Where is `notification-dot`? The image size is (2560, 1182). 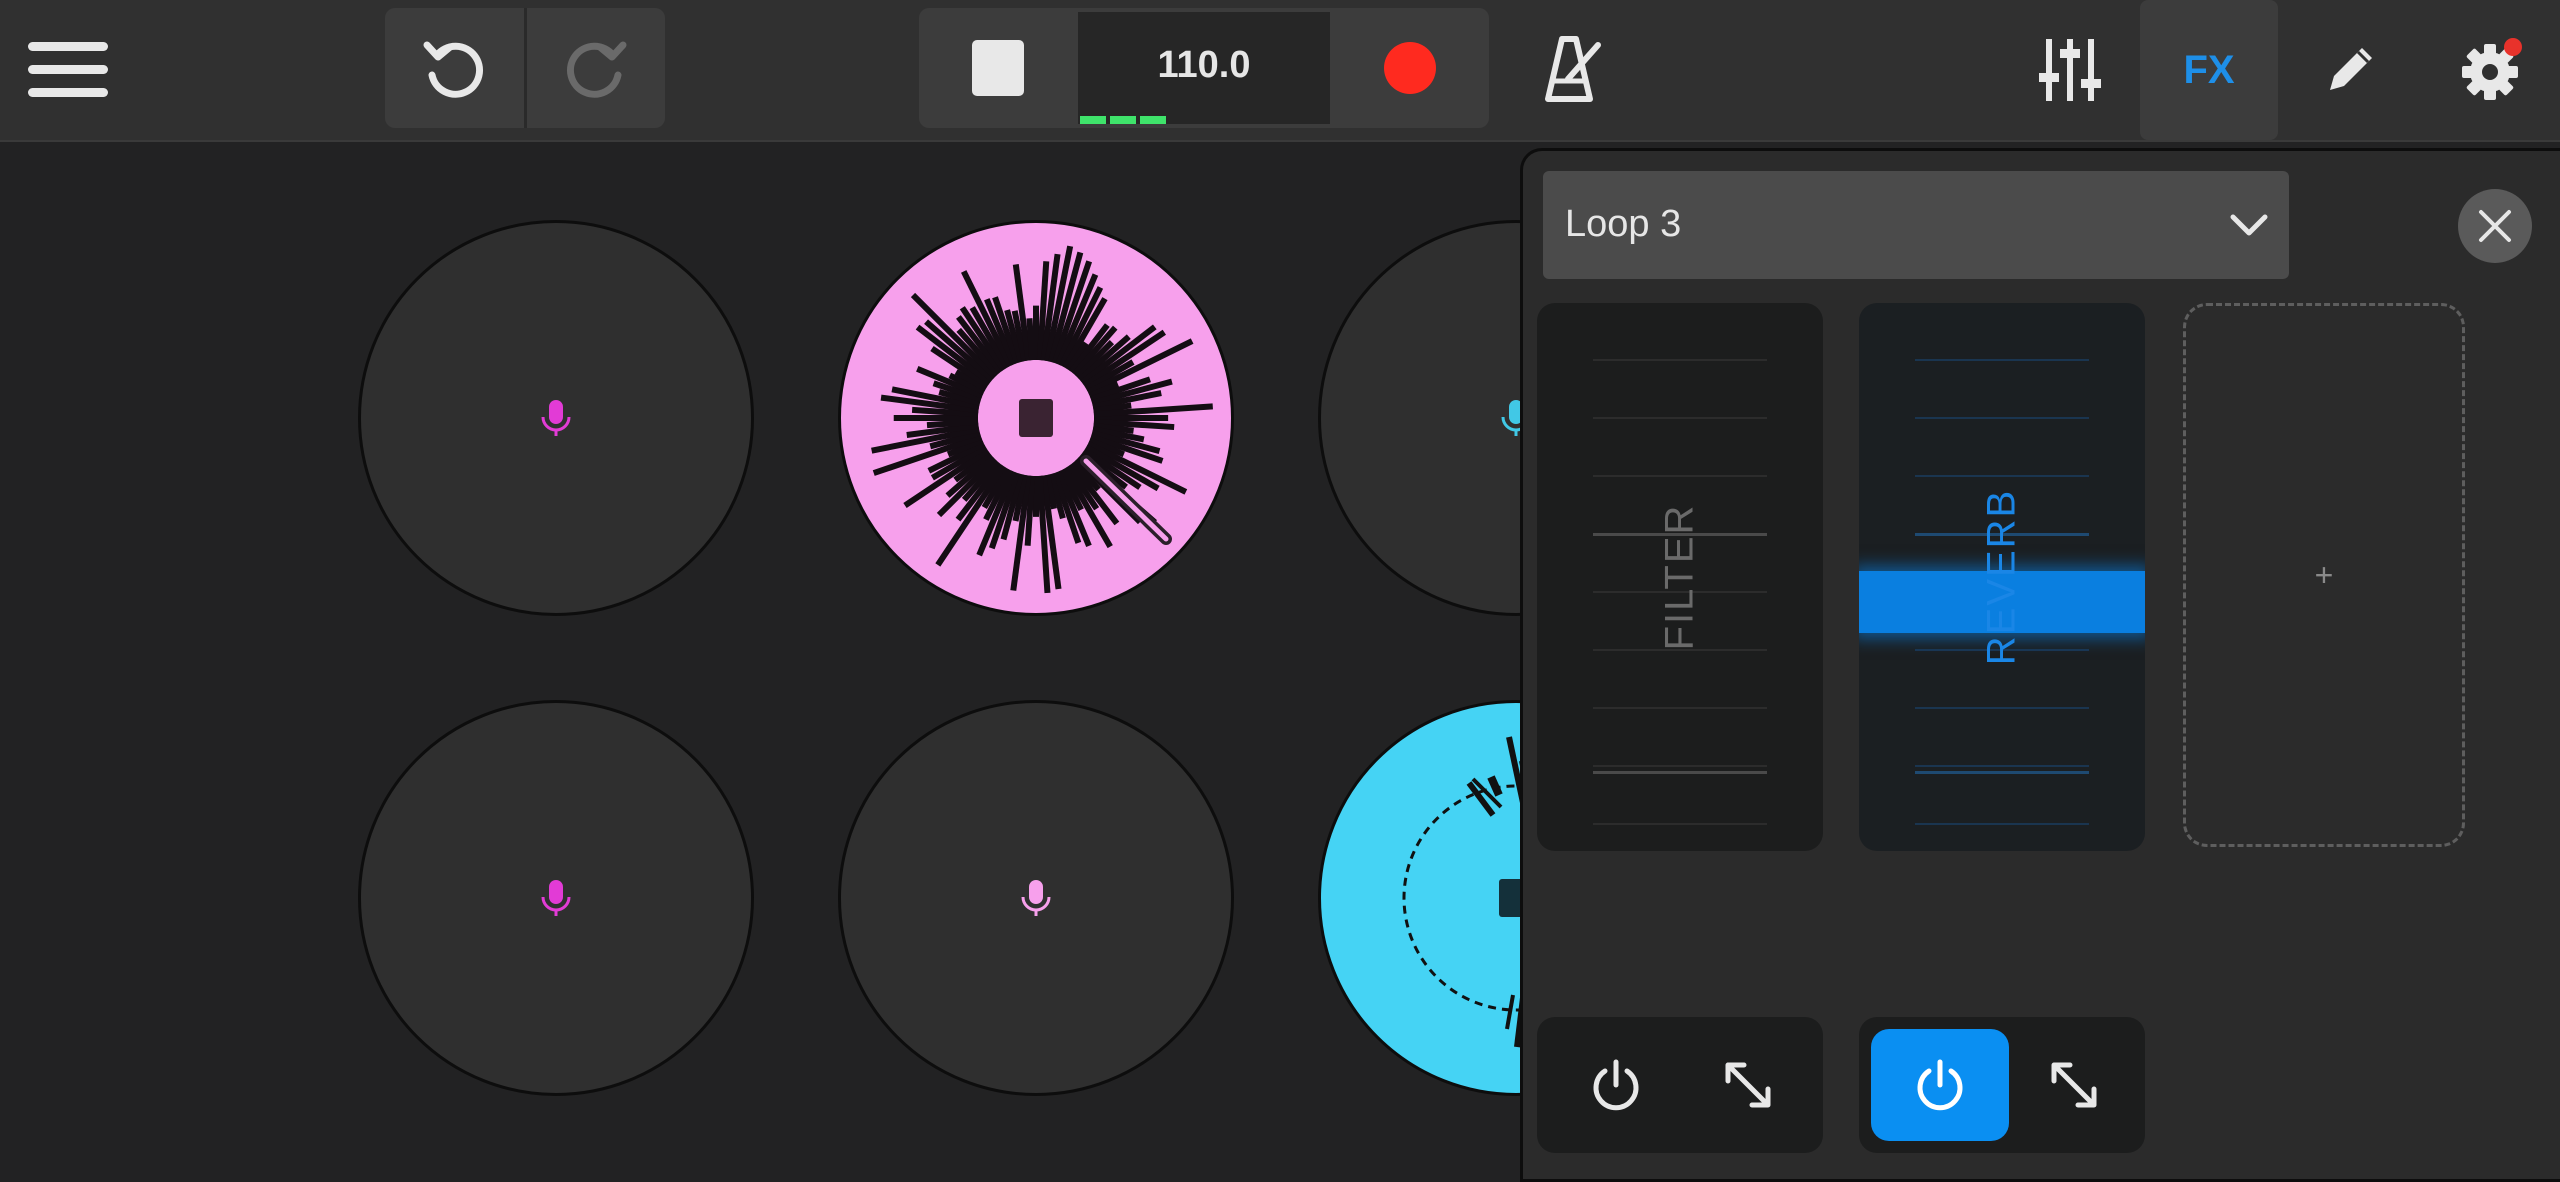
notification-dot is located at coordinates (2513, 47).